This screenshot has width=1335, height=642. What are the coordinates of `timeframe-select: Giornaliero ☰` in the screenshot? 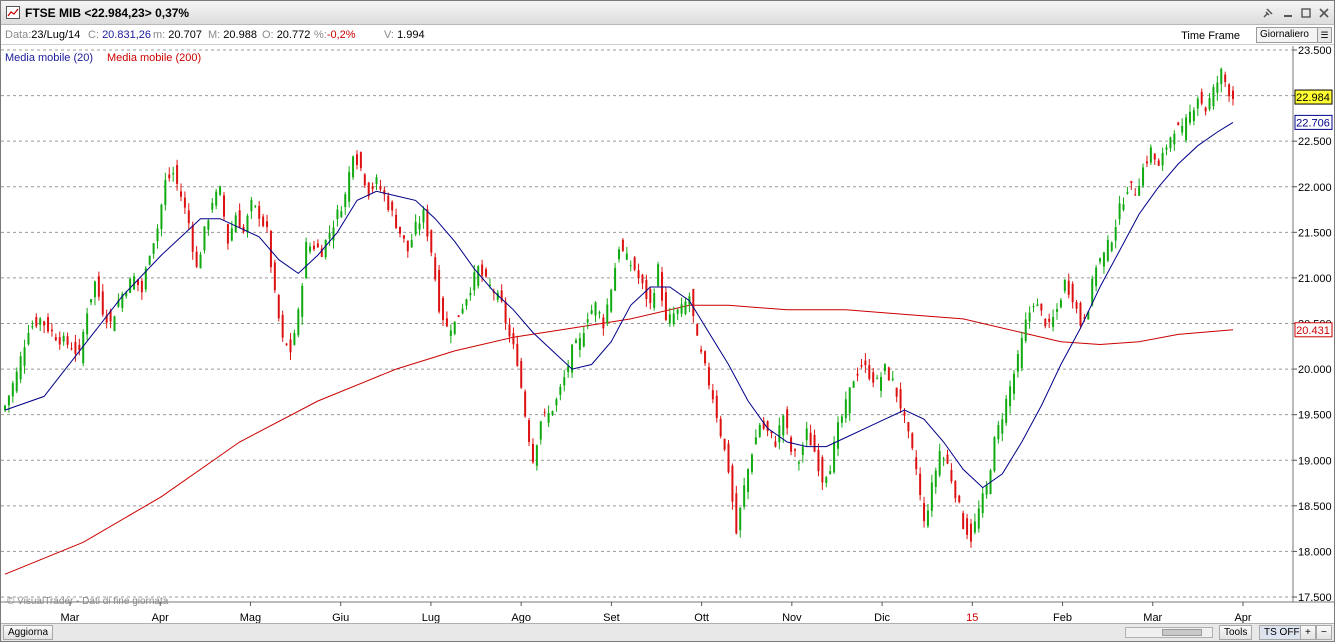 It's located at (1294, 35).